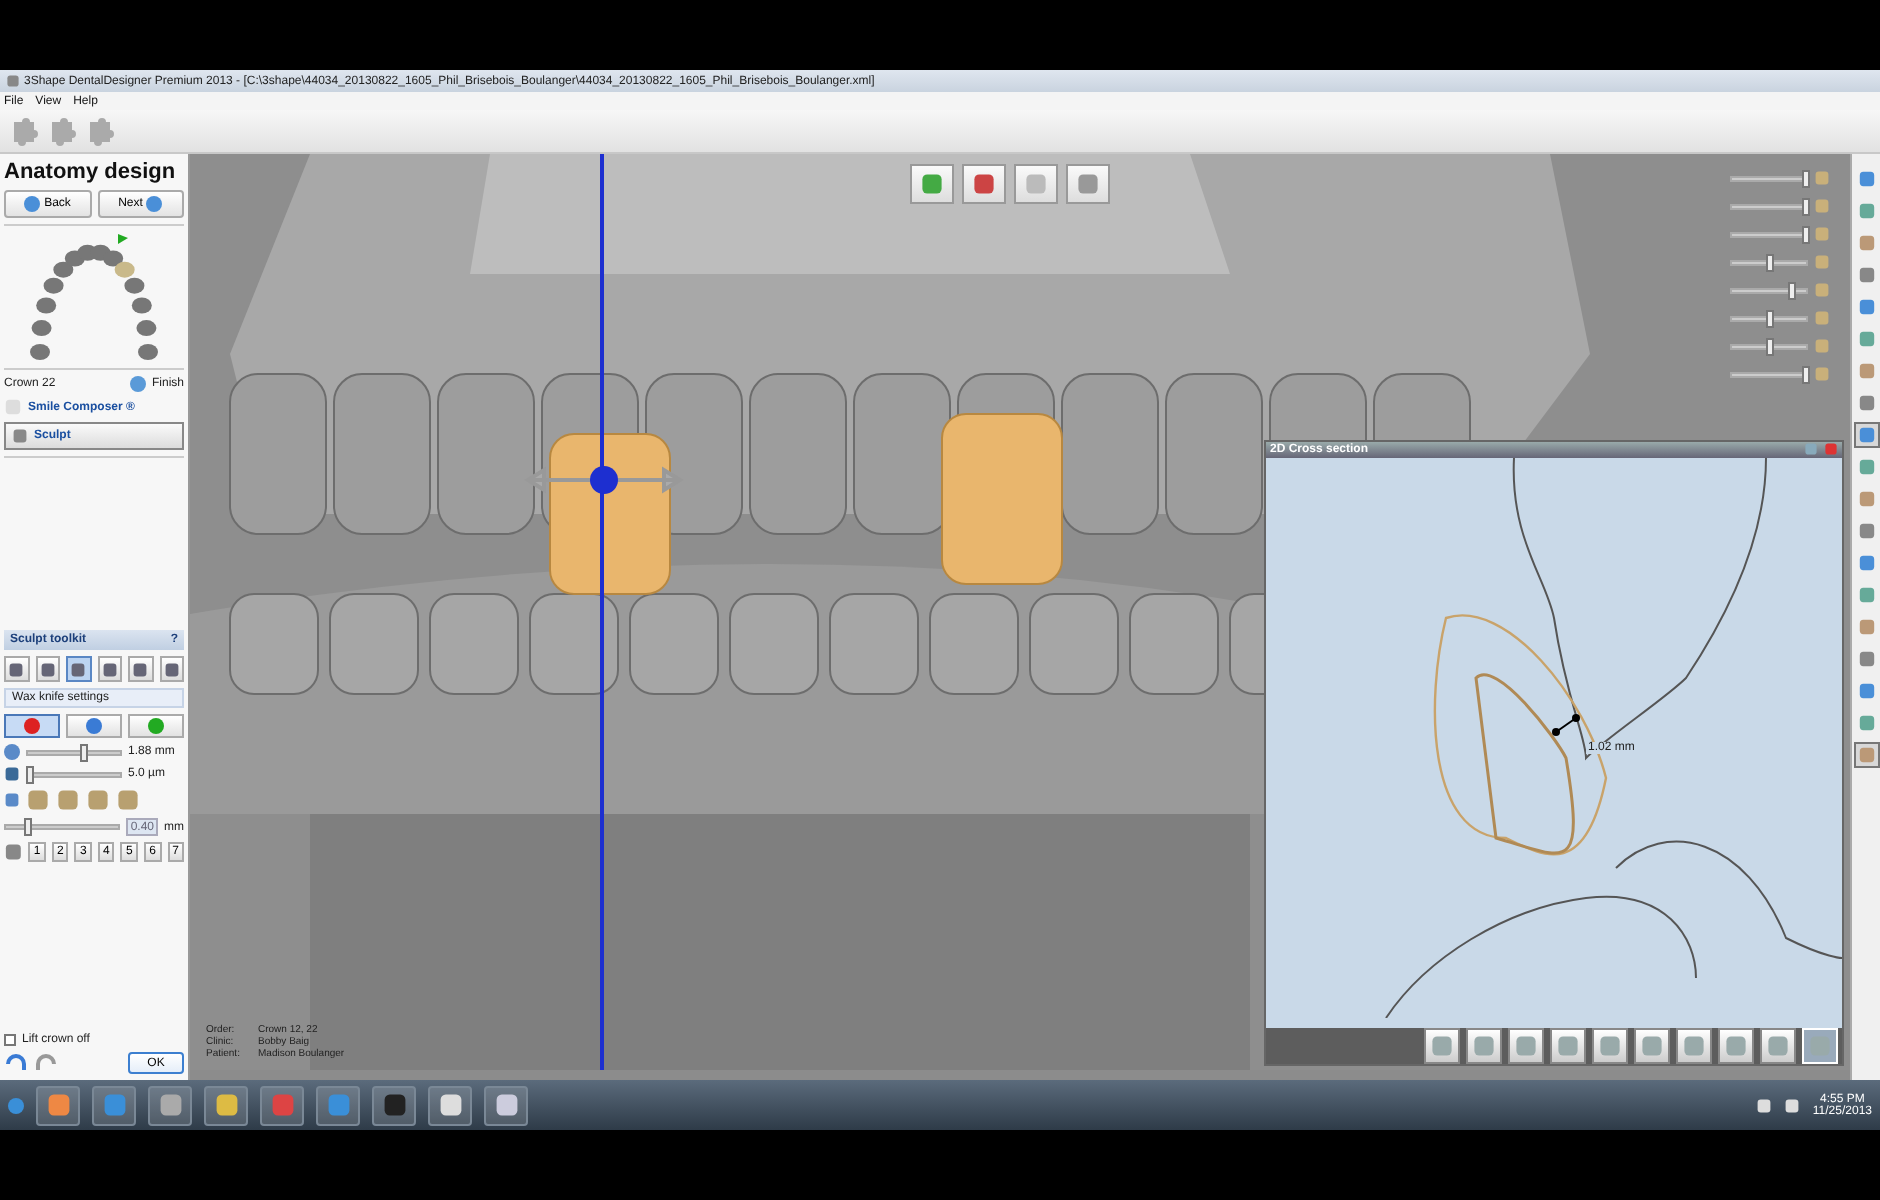 The height and width of the screenshot is (1200, 1880). Describe the element at coordinates (91, 172) in the screenshot. I see `page-title: Anatomy design` at that location.